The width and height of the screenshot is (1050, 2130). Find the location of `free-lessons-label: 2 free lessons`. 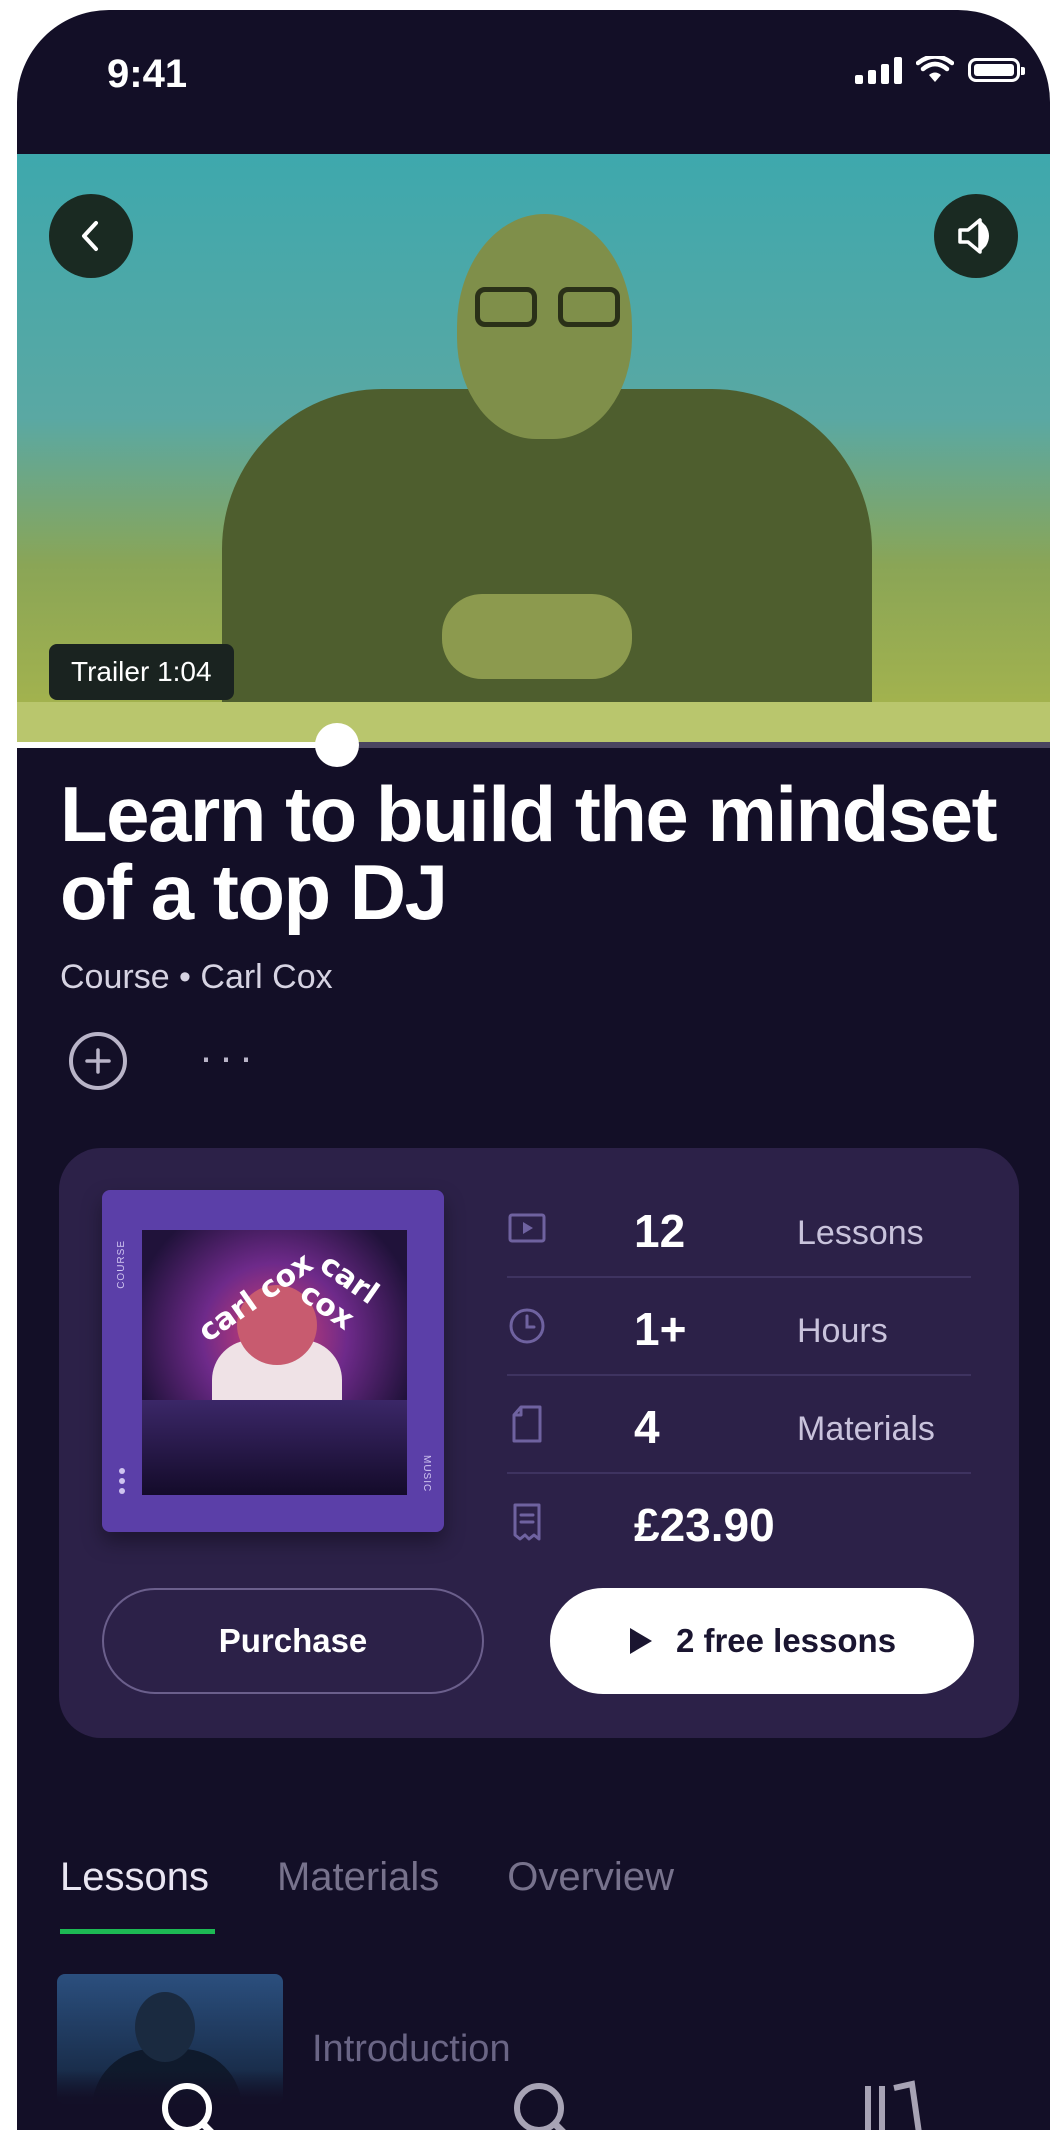

free-lessons-label: 2 free lessons is located at coordinates (786, 1640).